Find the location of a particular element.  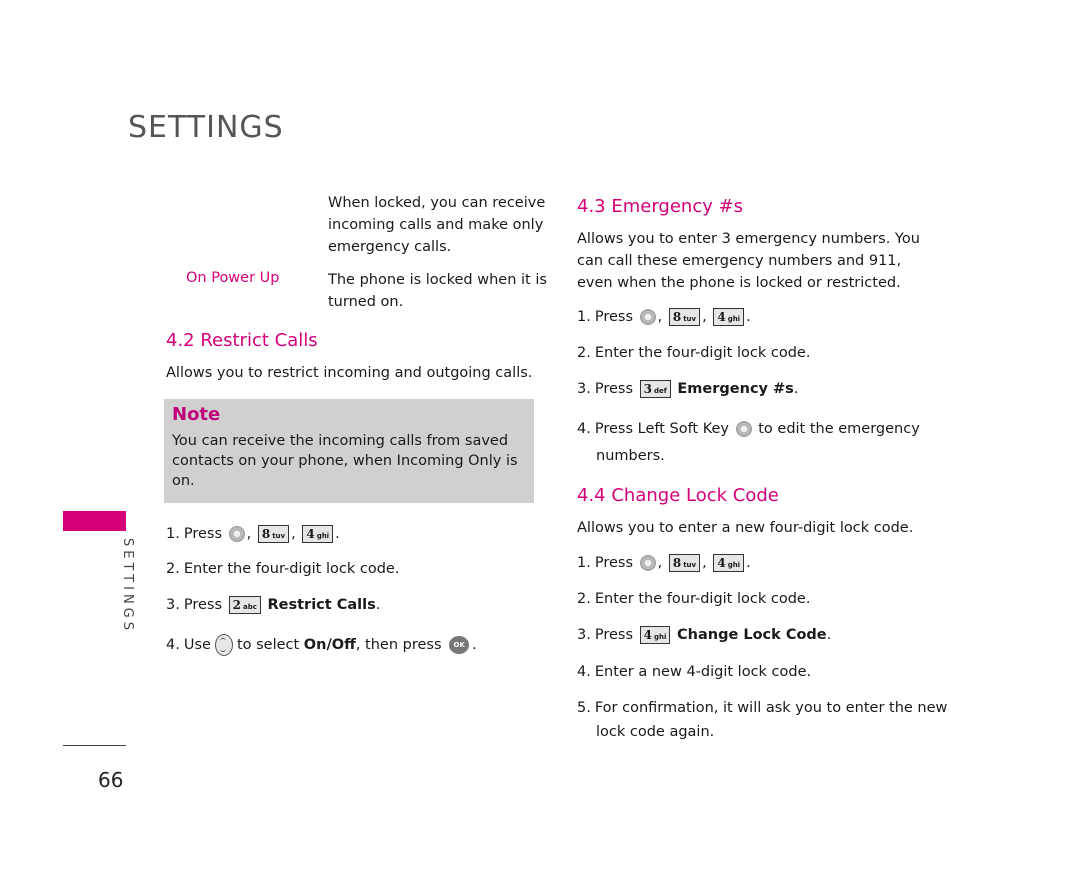

step-text: to edit the emergency is located at coordinates (839, 429).